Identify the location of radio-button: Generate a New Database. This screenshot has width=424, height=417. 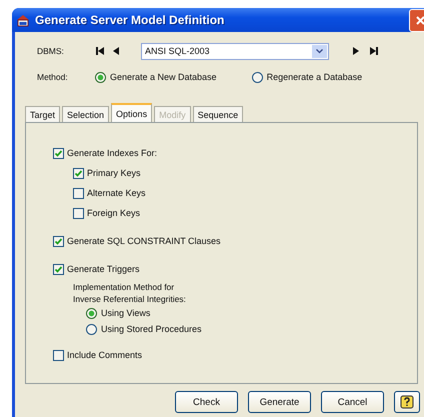
(156, 77).